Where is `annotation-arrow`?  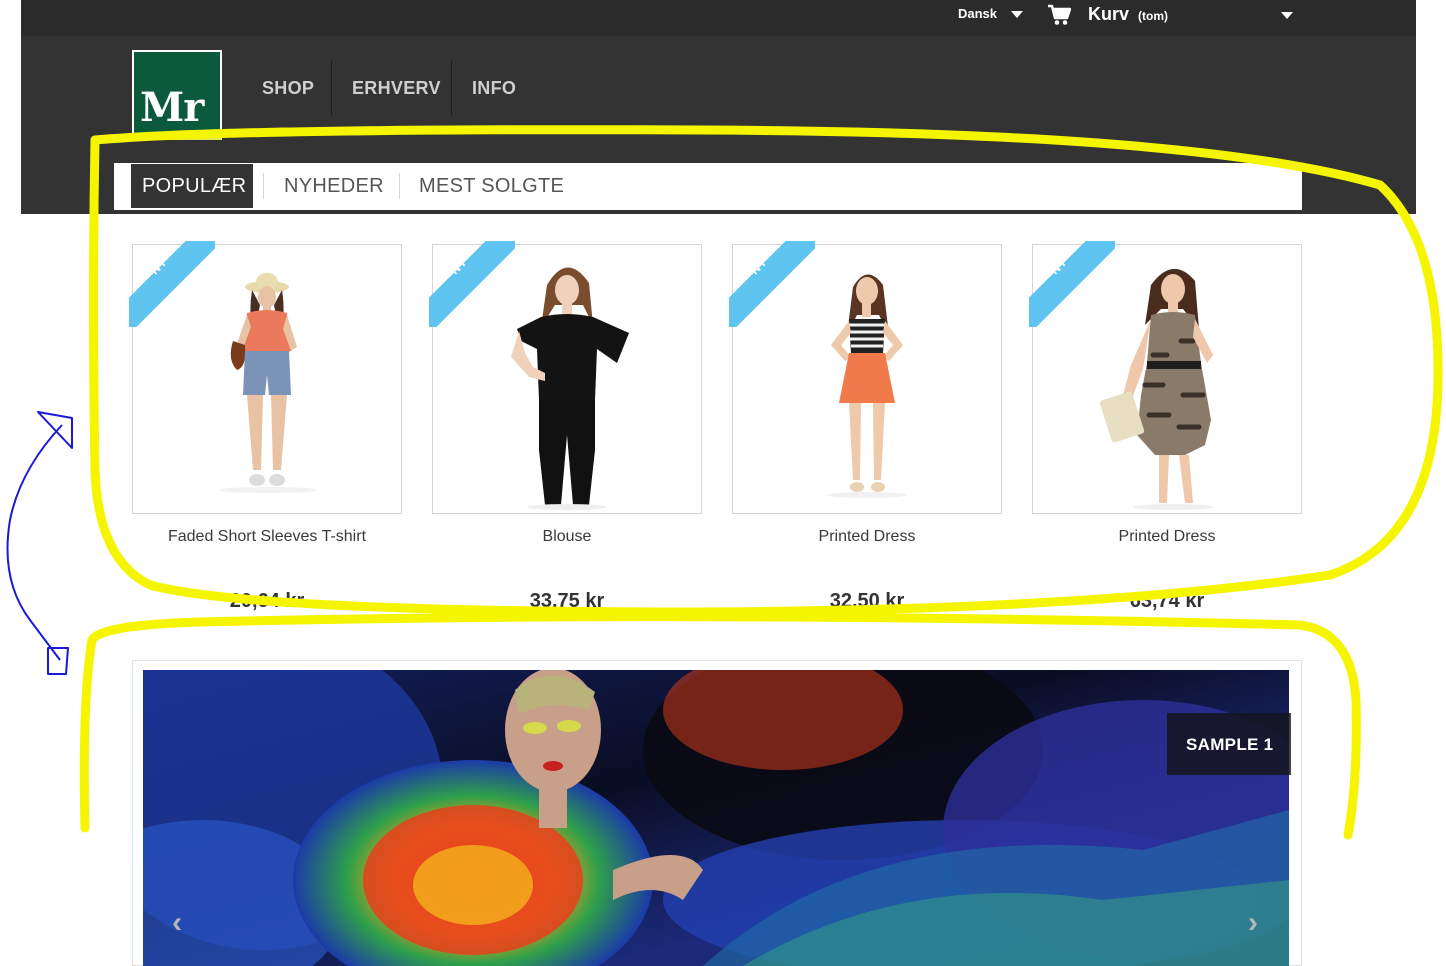 annotation-arrow is located at coordinates (34, 542).